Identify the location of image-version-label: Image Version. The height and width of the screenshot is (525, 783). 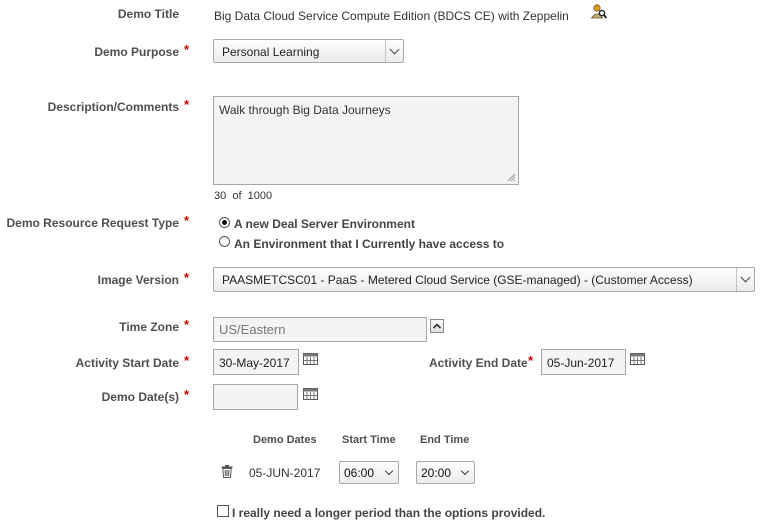
(138, 280).